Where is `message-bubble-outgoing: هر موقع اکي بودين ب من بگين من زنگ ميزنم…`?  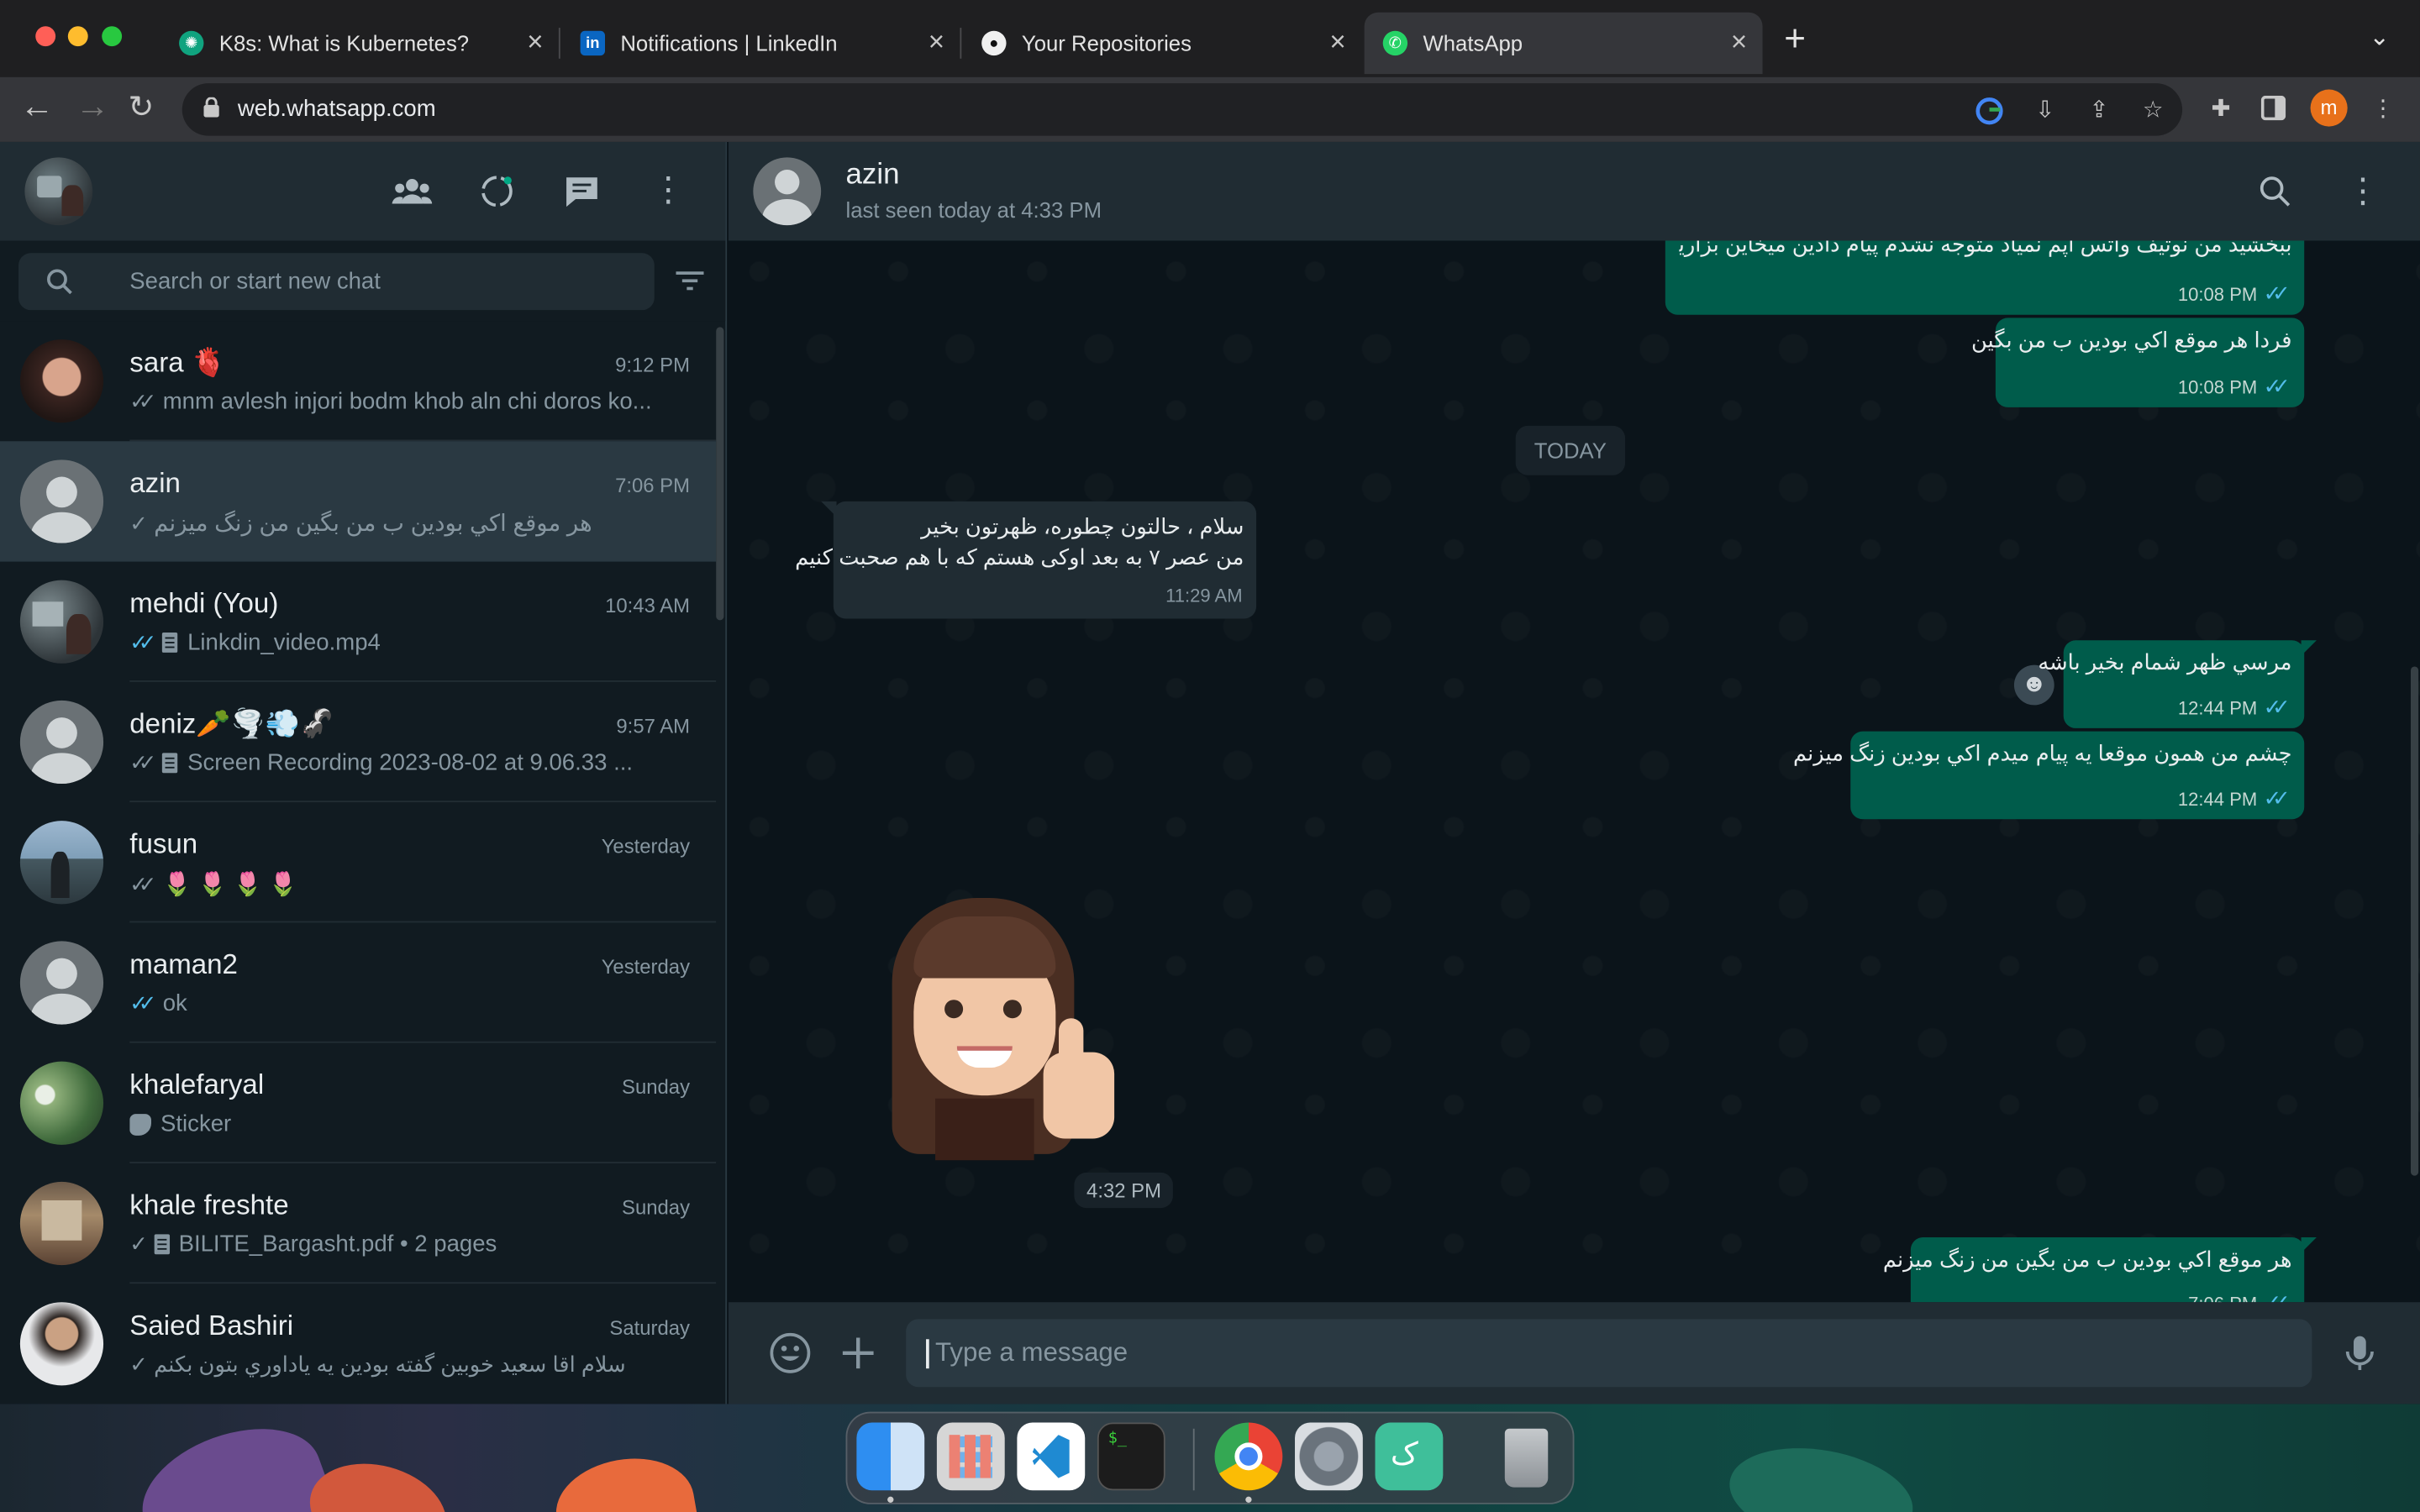
message-bubble-outgoing: هر موقع اکي بودين ب من بگين من زنگ ميزنم… is located at coordinates (2100, 1270).